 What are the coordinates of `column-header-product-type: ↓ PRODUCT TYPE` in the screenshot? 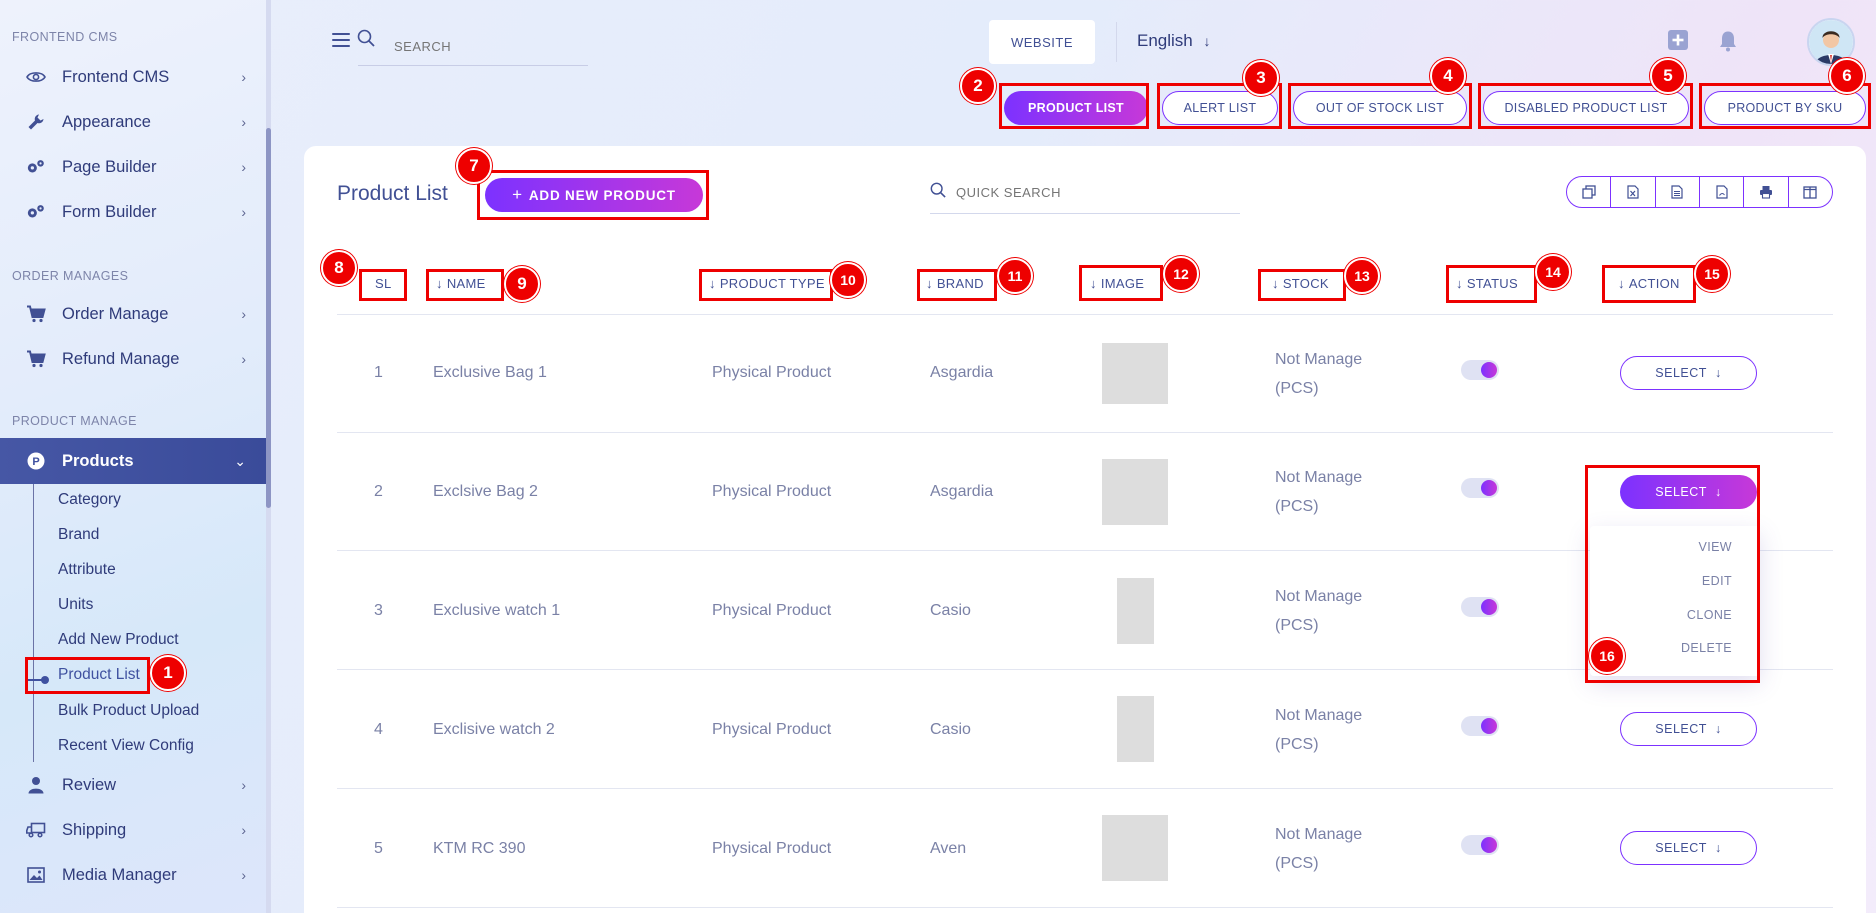 It's located at (767, 283).